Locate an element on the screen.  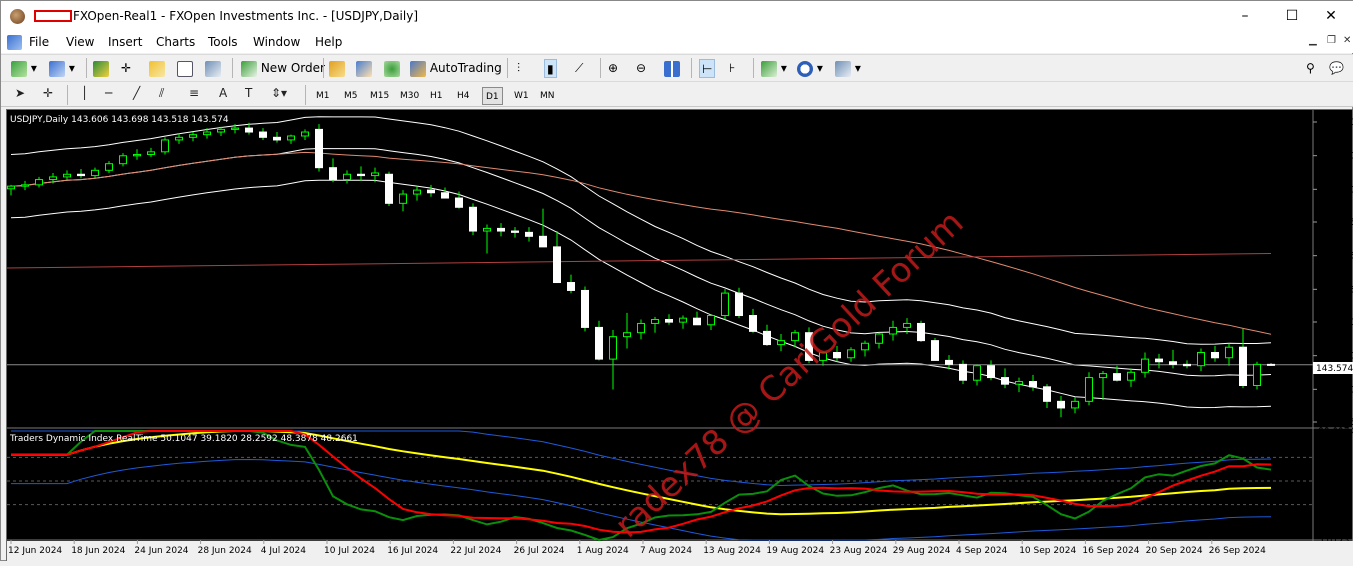
auto-trading-button: AutoTrading is located at coordinates (456, 68).